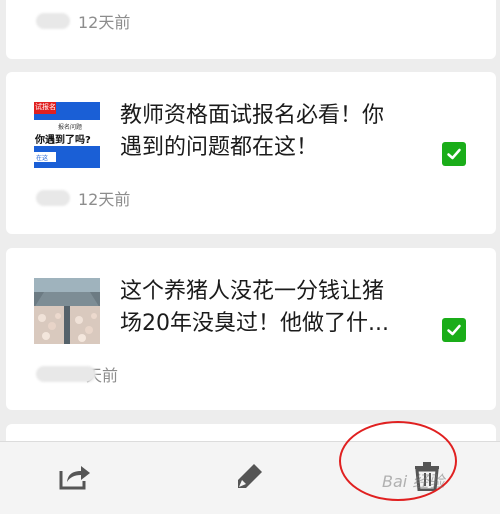 The width and height of the screenshot is (500, 514). I want to click on thumb-text-top: 试报名, so click(45, 107).